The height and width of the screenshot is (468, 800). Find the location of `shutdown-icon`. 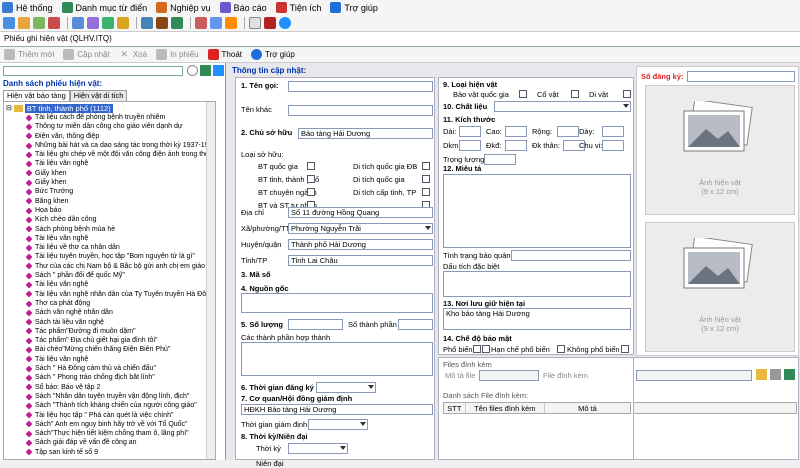

shutdown-icon is located at coordinates (54, 23).